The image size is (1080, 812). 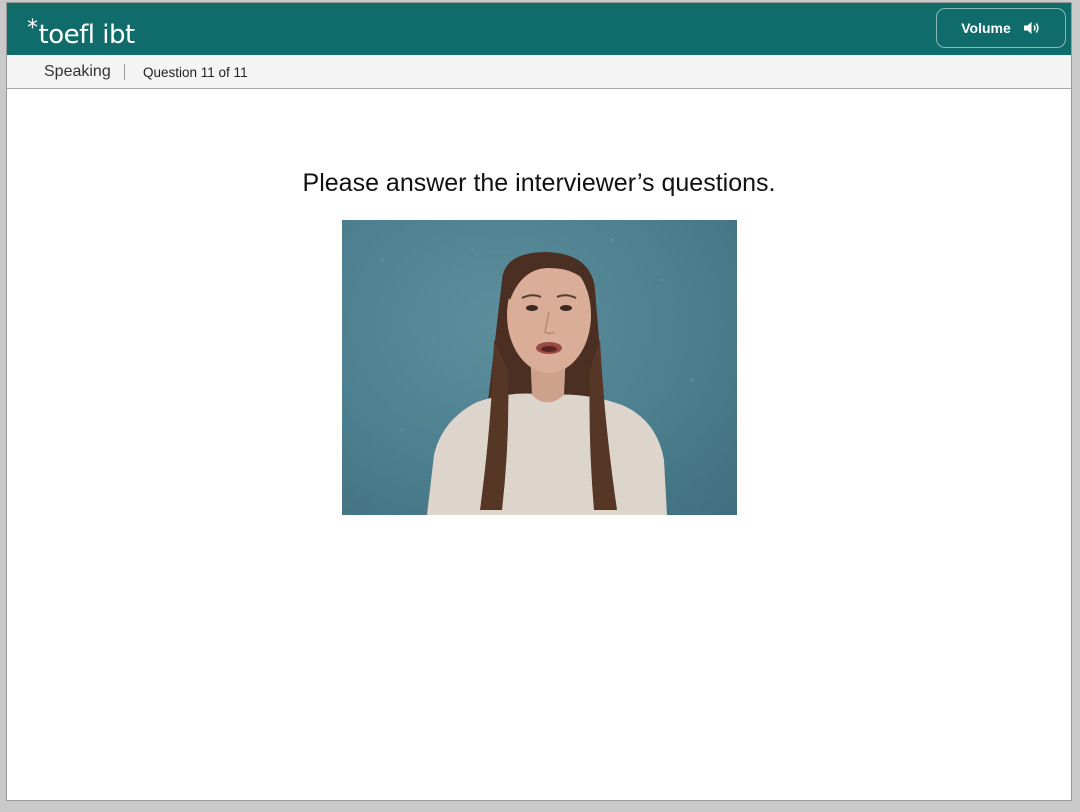 What do you see at coordinates (32, 28) in the screenshot?
I see `logo-asterisk: *` at bounding box center [32, 28].